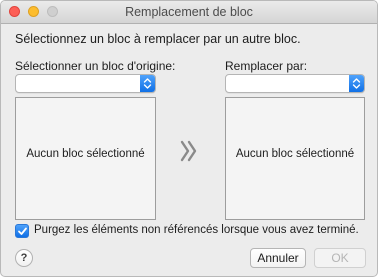 The height and width of the screenshot is (277, 378). What do you see at coordinates (85, 154) in the screenshot?
I see `source-empty-text: Aucun bloc sélectionné` at bounding box center [85, 154].